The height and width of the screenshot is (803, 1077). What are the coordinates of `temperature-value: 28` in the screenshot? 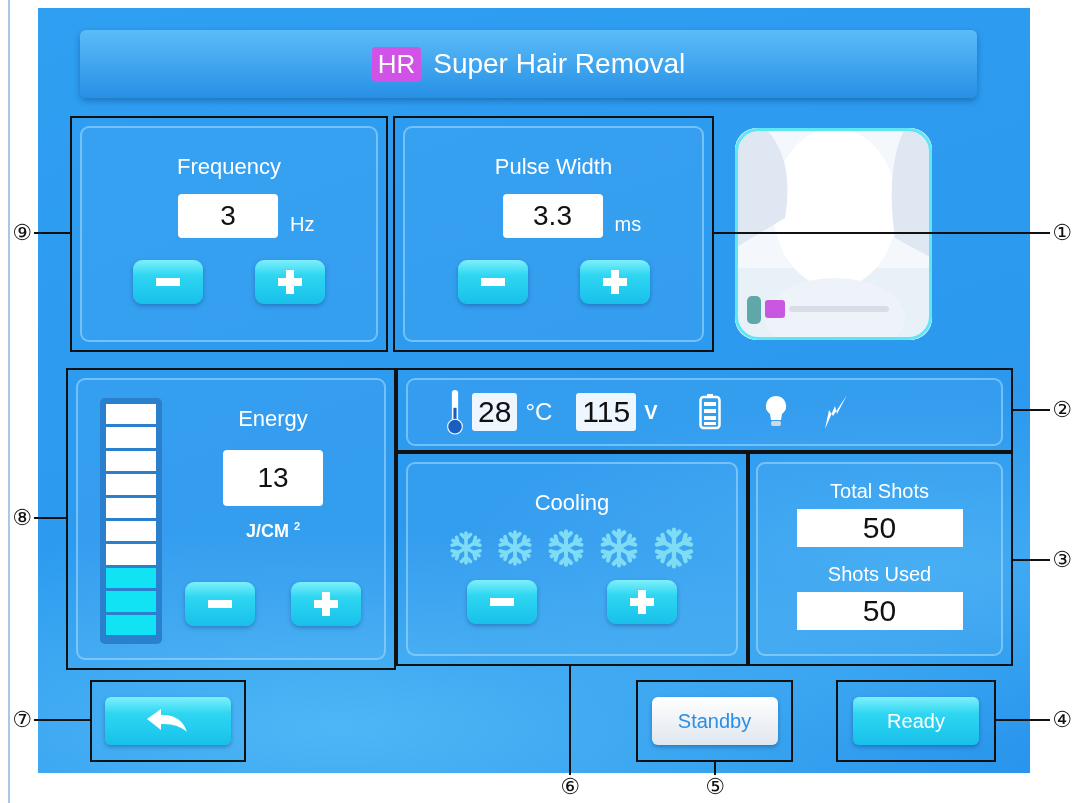 It's located at (495, 412).